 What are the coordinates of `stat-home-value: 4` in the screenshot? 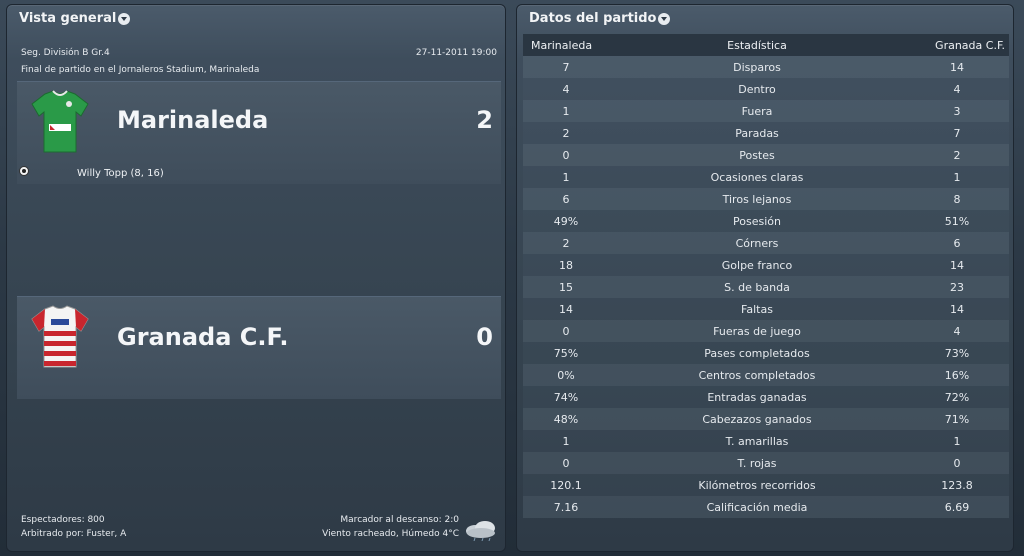 It's located at (566, 89).